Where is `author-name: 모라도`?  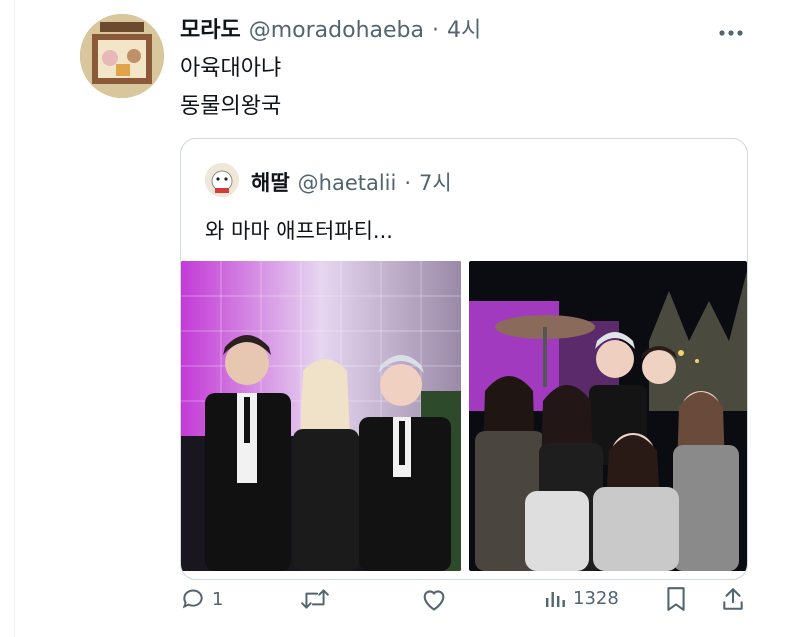 author-name: 모라도 is located at coordinates (210, 28).